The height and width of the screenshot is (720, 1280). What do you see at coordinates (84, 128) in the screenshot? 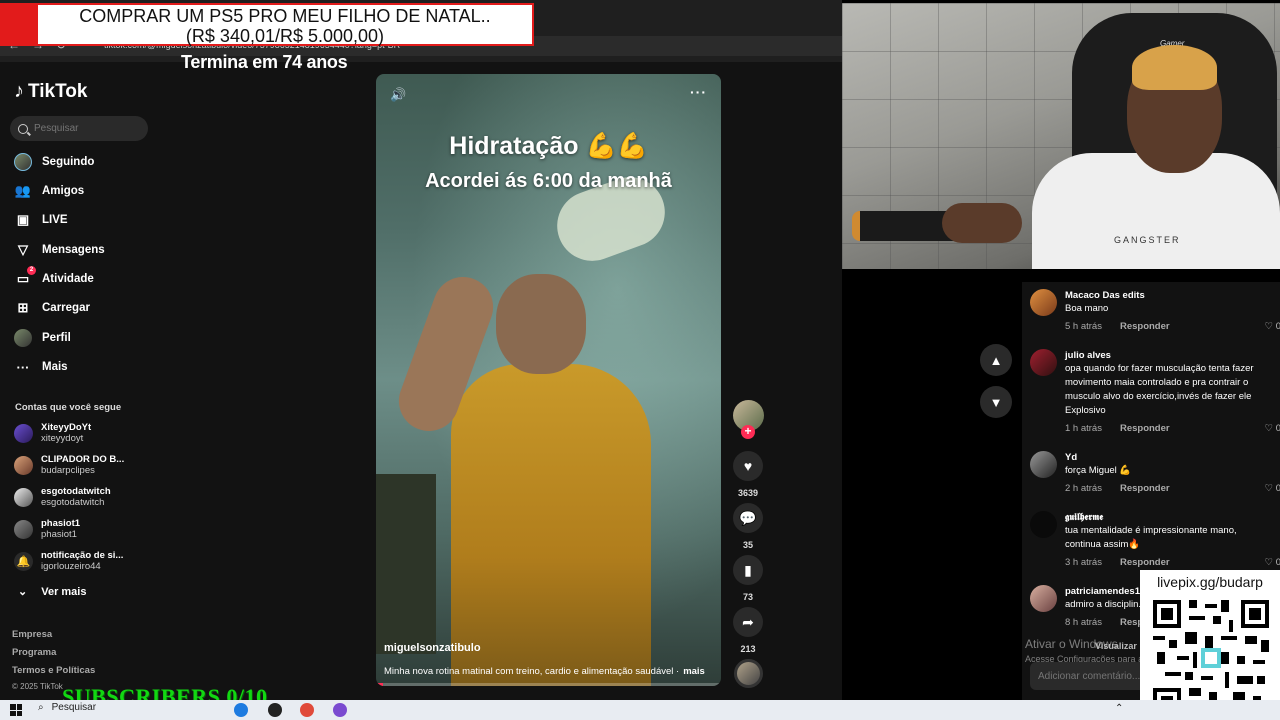
I see `search-input` at bounding box center [84, 128].